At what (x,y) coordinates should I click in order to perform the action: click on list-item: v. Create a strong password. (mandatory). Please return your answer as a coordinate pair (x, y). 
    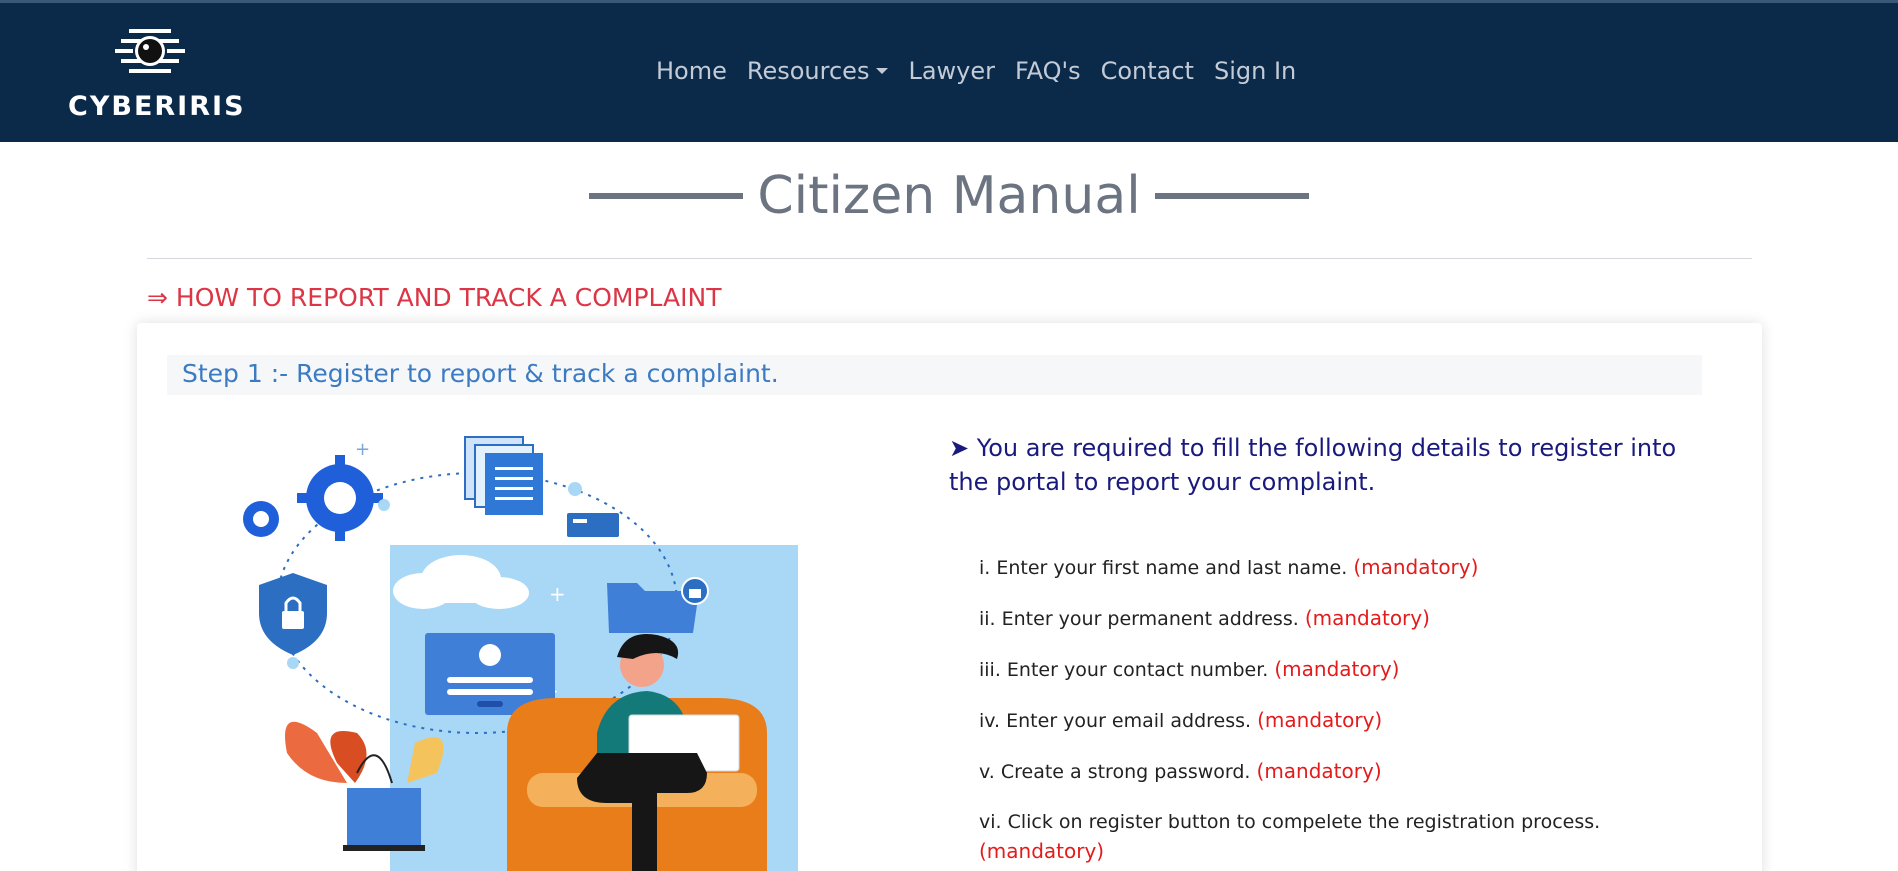
    Looking at the image, I should click on (1324, 772).